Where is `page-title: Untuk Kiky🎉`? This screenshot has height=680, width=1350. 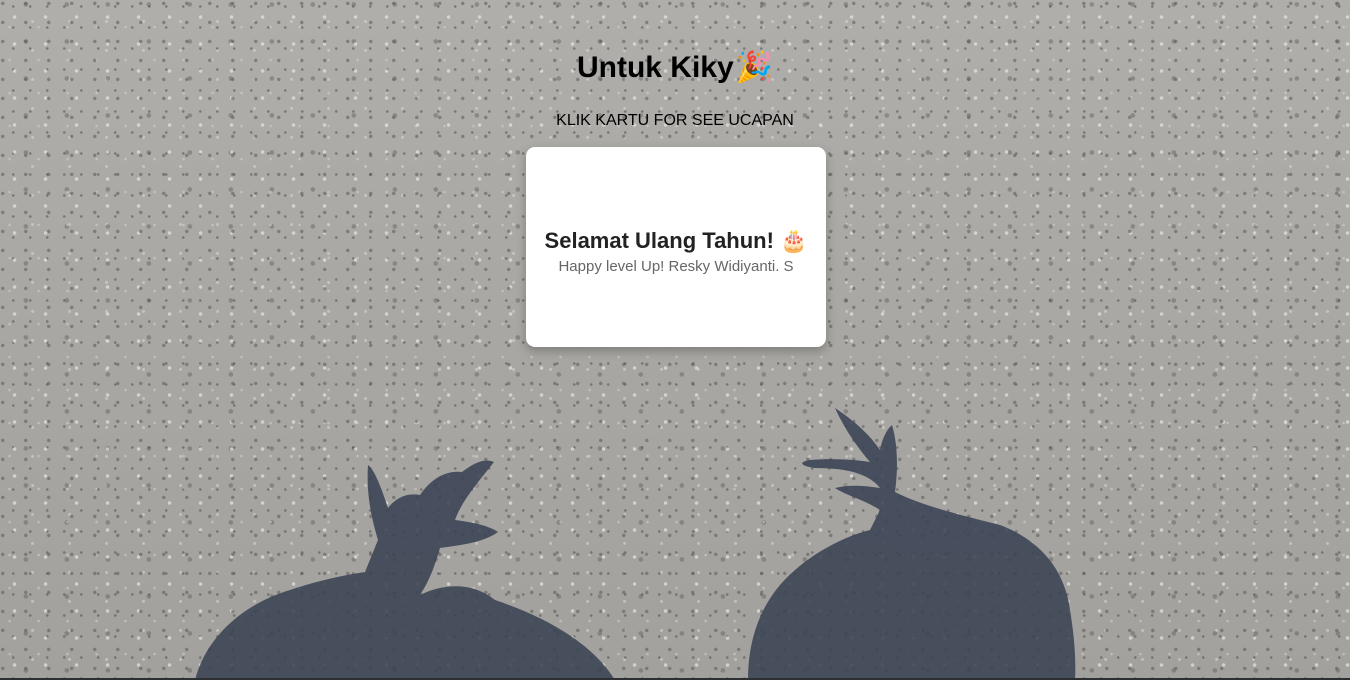 page-title: Untuk Kiky🎉 is located at coordinates (675, 67).